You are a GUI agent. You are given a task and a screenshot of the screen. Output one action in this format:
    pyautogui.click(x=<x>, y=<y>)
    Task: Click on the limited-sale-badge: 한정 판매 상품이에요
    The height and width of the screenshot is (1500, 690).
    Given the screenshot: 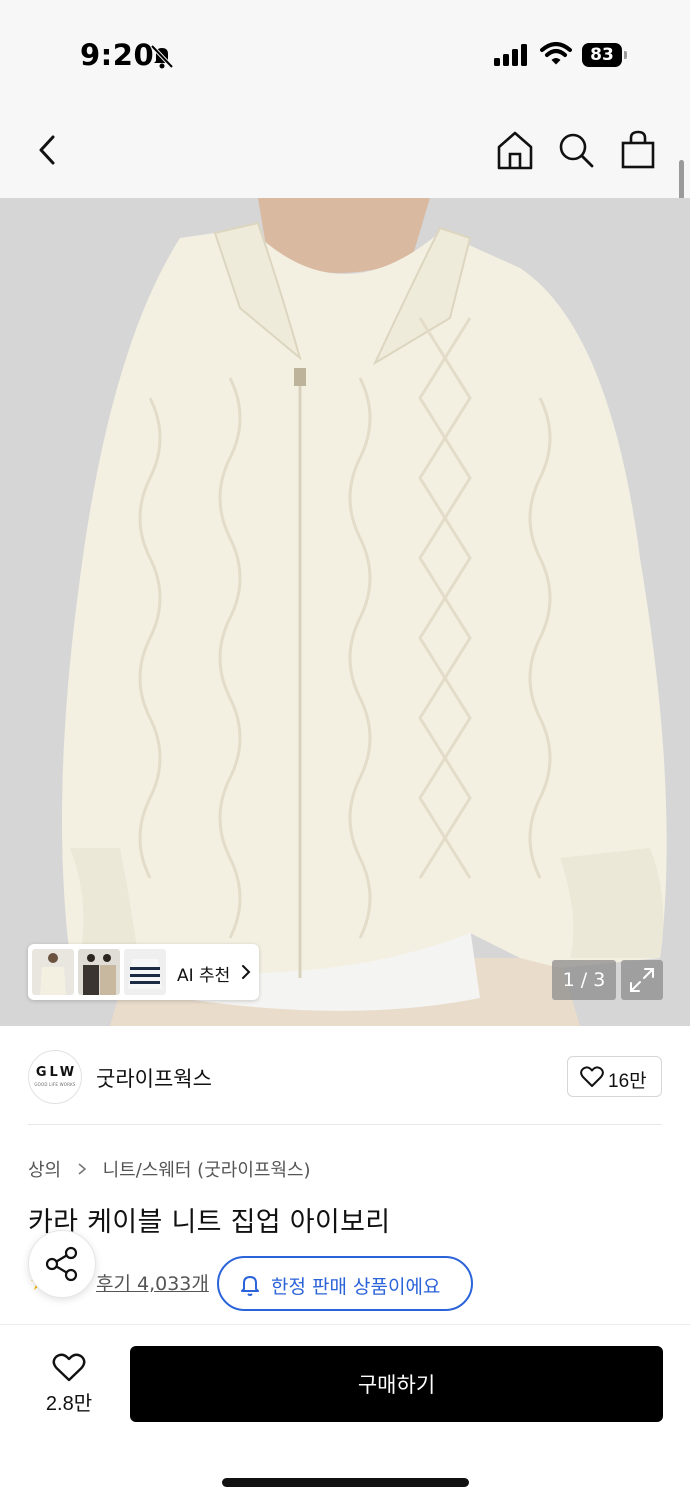 What is the action you would take?
    pyautogui.click(x=345, y=1283)
    